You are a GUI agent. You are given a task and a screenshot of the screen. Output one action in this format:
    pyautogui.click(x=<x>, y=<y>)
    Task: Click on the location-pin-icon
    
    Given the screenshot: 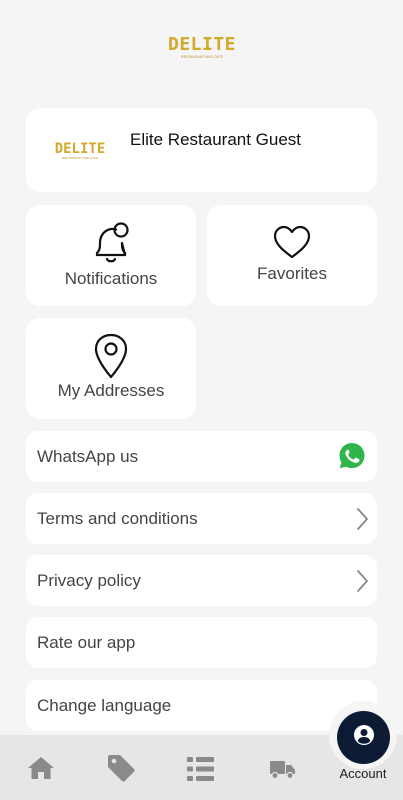 What is the action you would take?
    pyautogui.click(x=111, y=358)
    